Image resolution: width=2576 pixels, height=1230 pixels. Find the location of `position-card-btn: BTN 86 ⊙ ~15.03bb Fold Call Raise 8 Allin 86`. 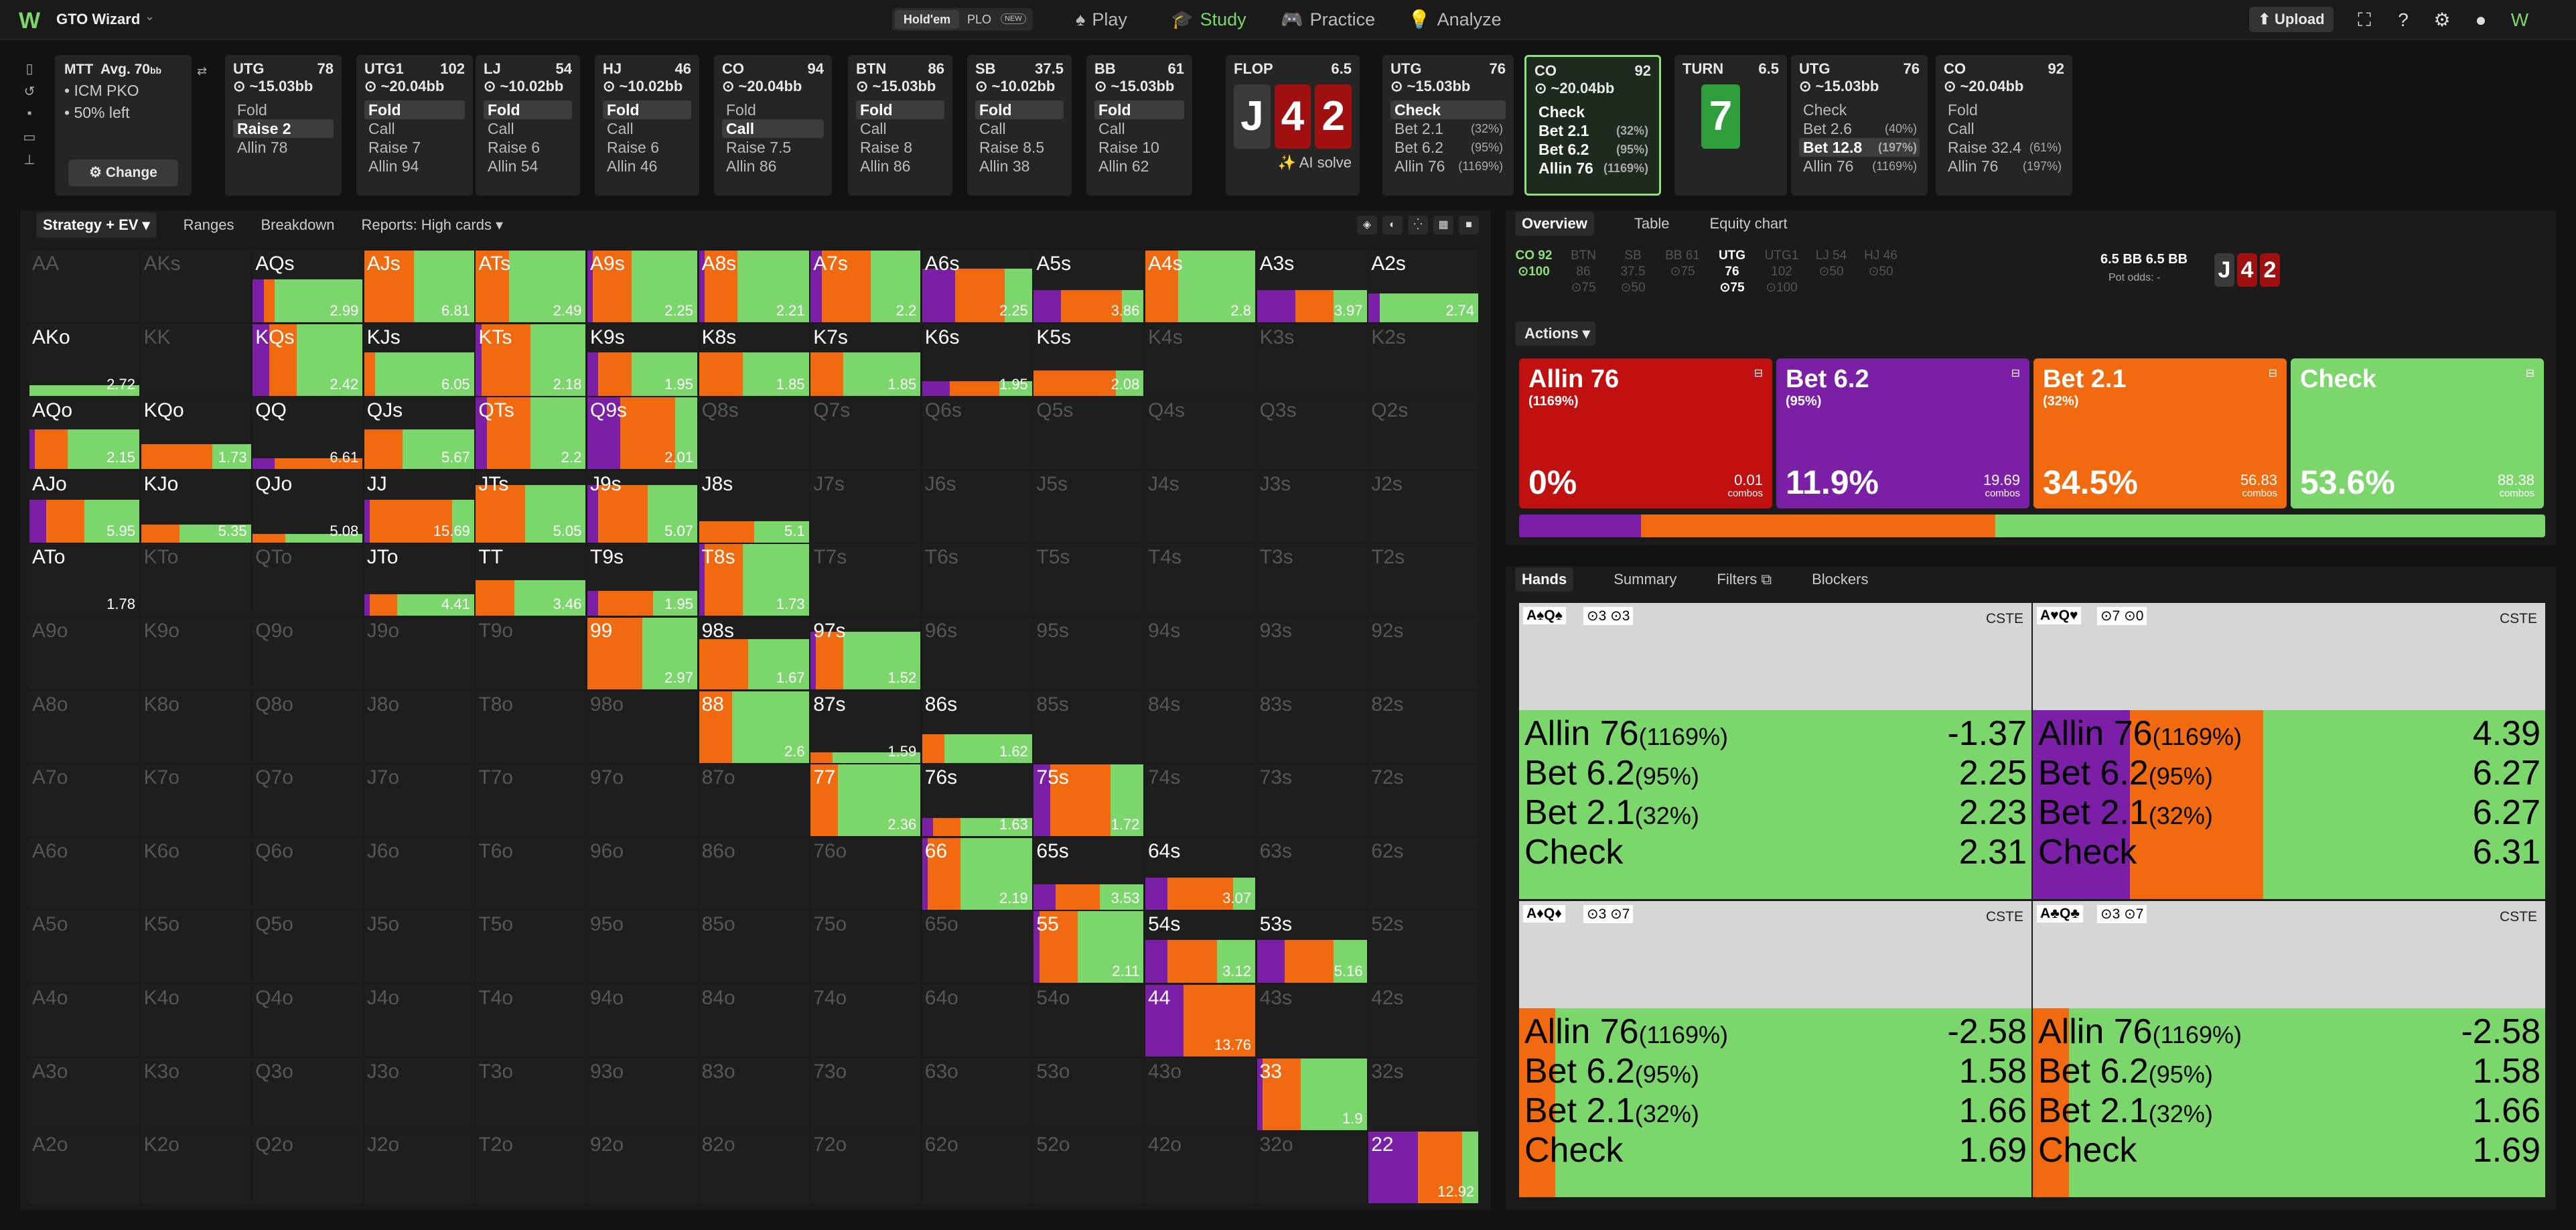

position-card-btn: BTN 86 ⊙ ~15.03bb Fold Call Raise 8 Allin 86 is located at coordinates (900, 125).